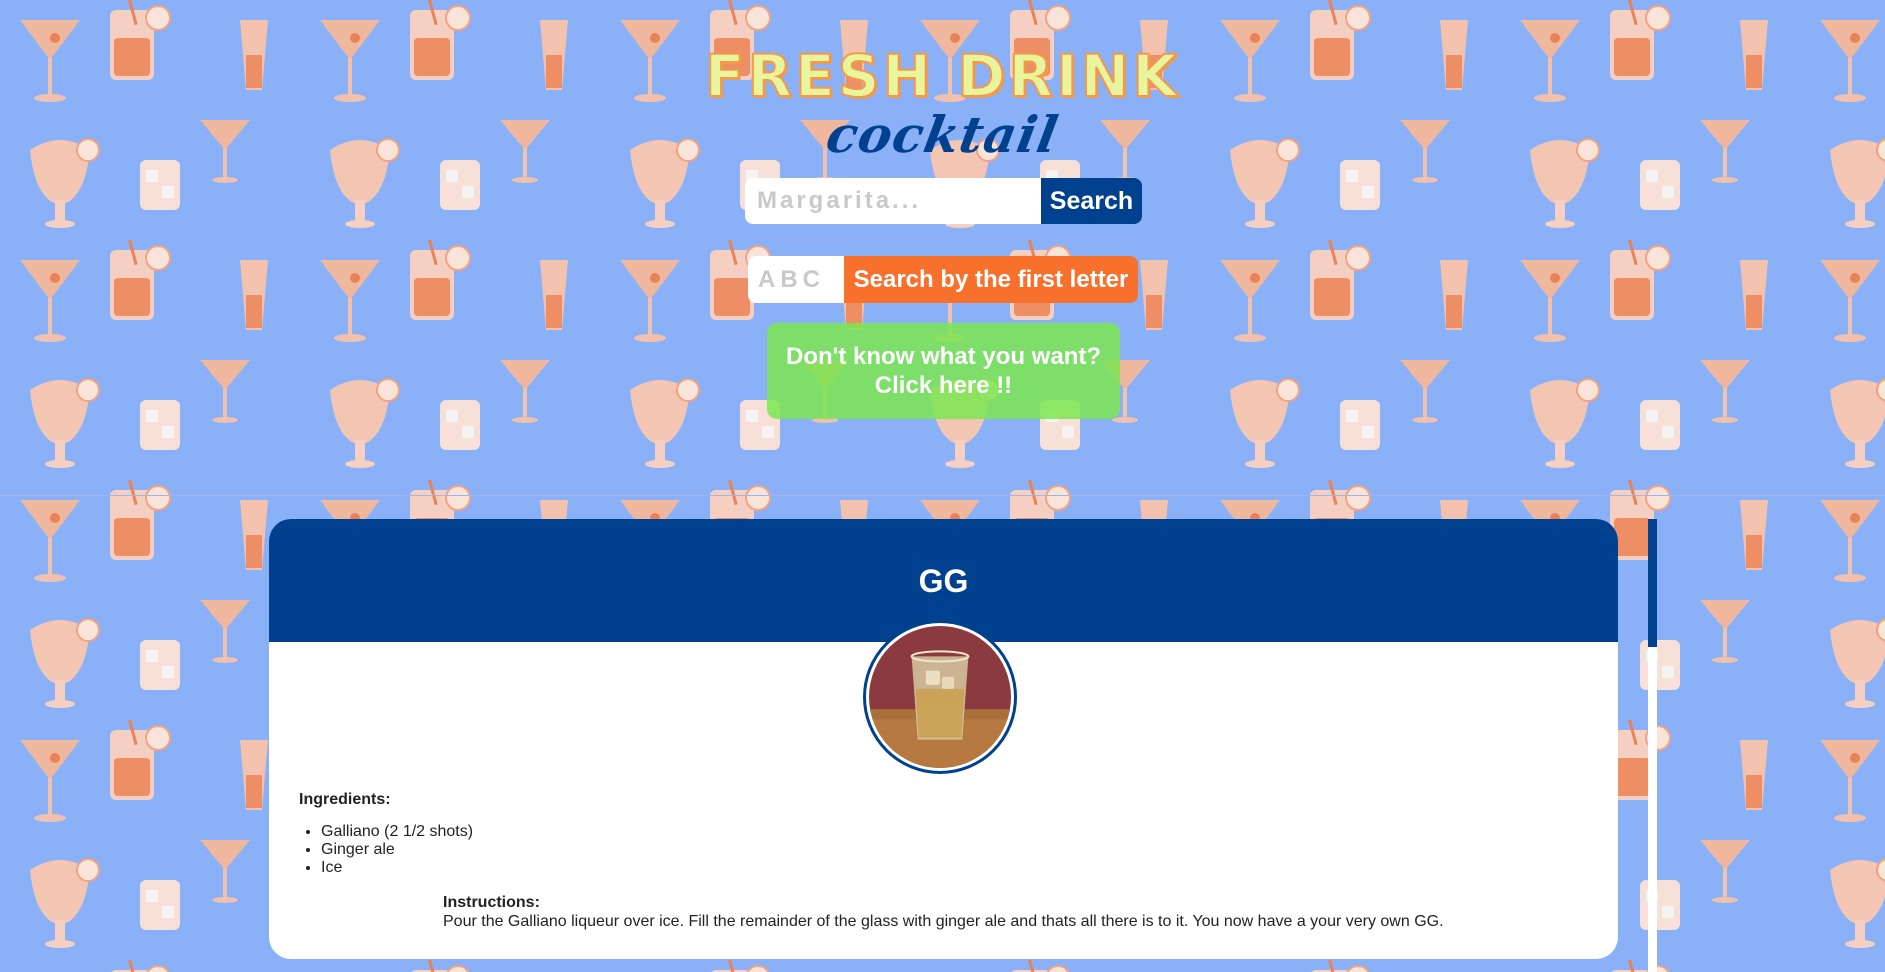 This screenshot has height=972, width=1885. I want to click on search-button: Search, so click(1091, 201).